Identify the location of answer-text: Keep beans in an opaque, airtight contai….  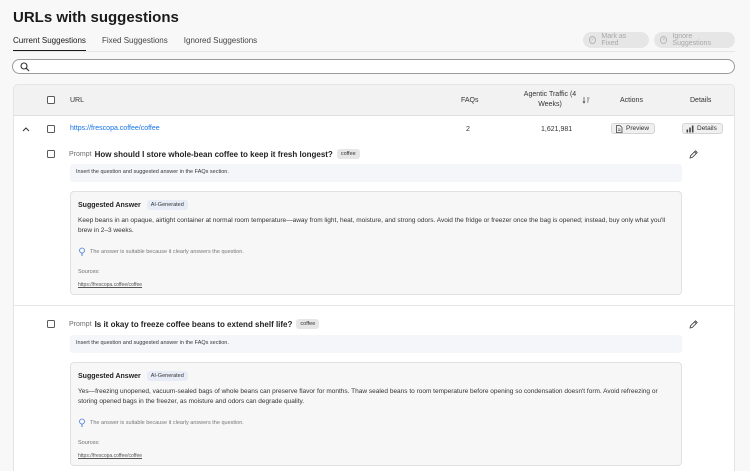
(372, 225).